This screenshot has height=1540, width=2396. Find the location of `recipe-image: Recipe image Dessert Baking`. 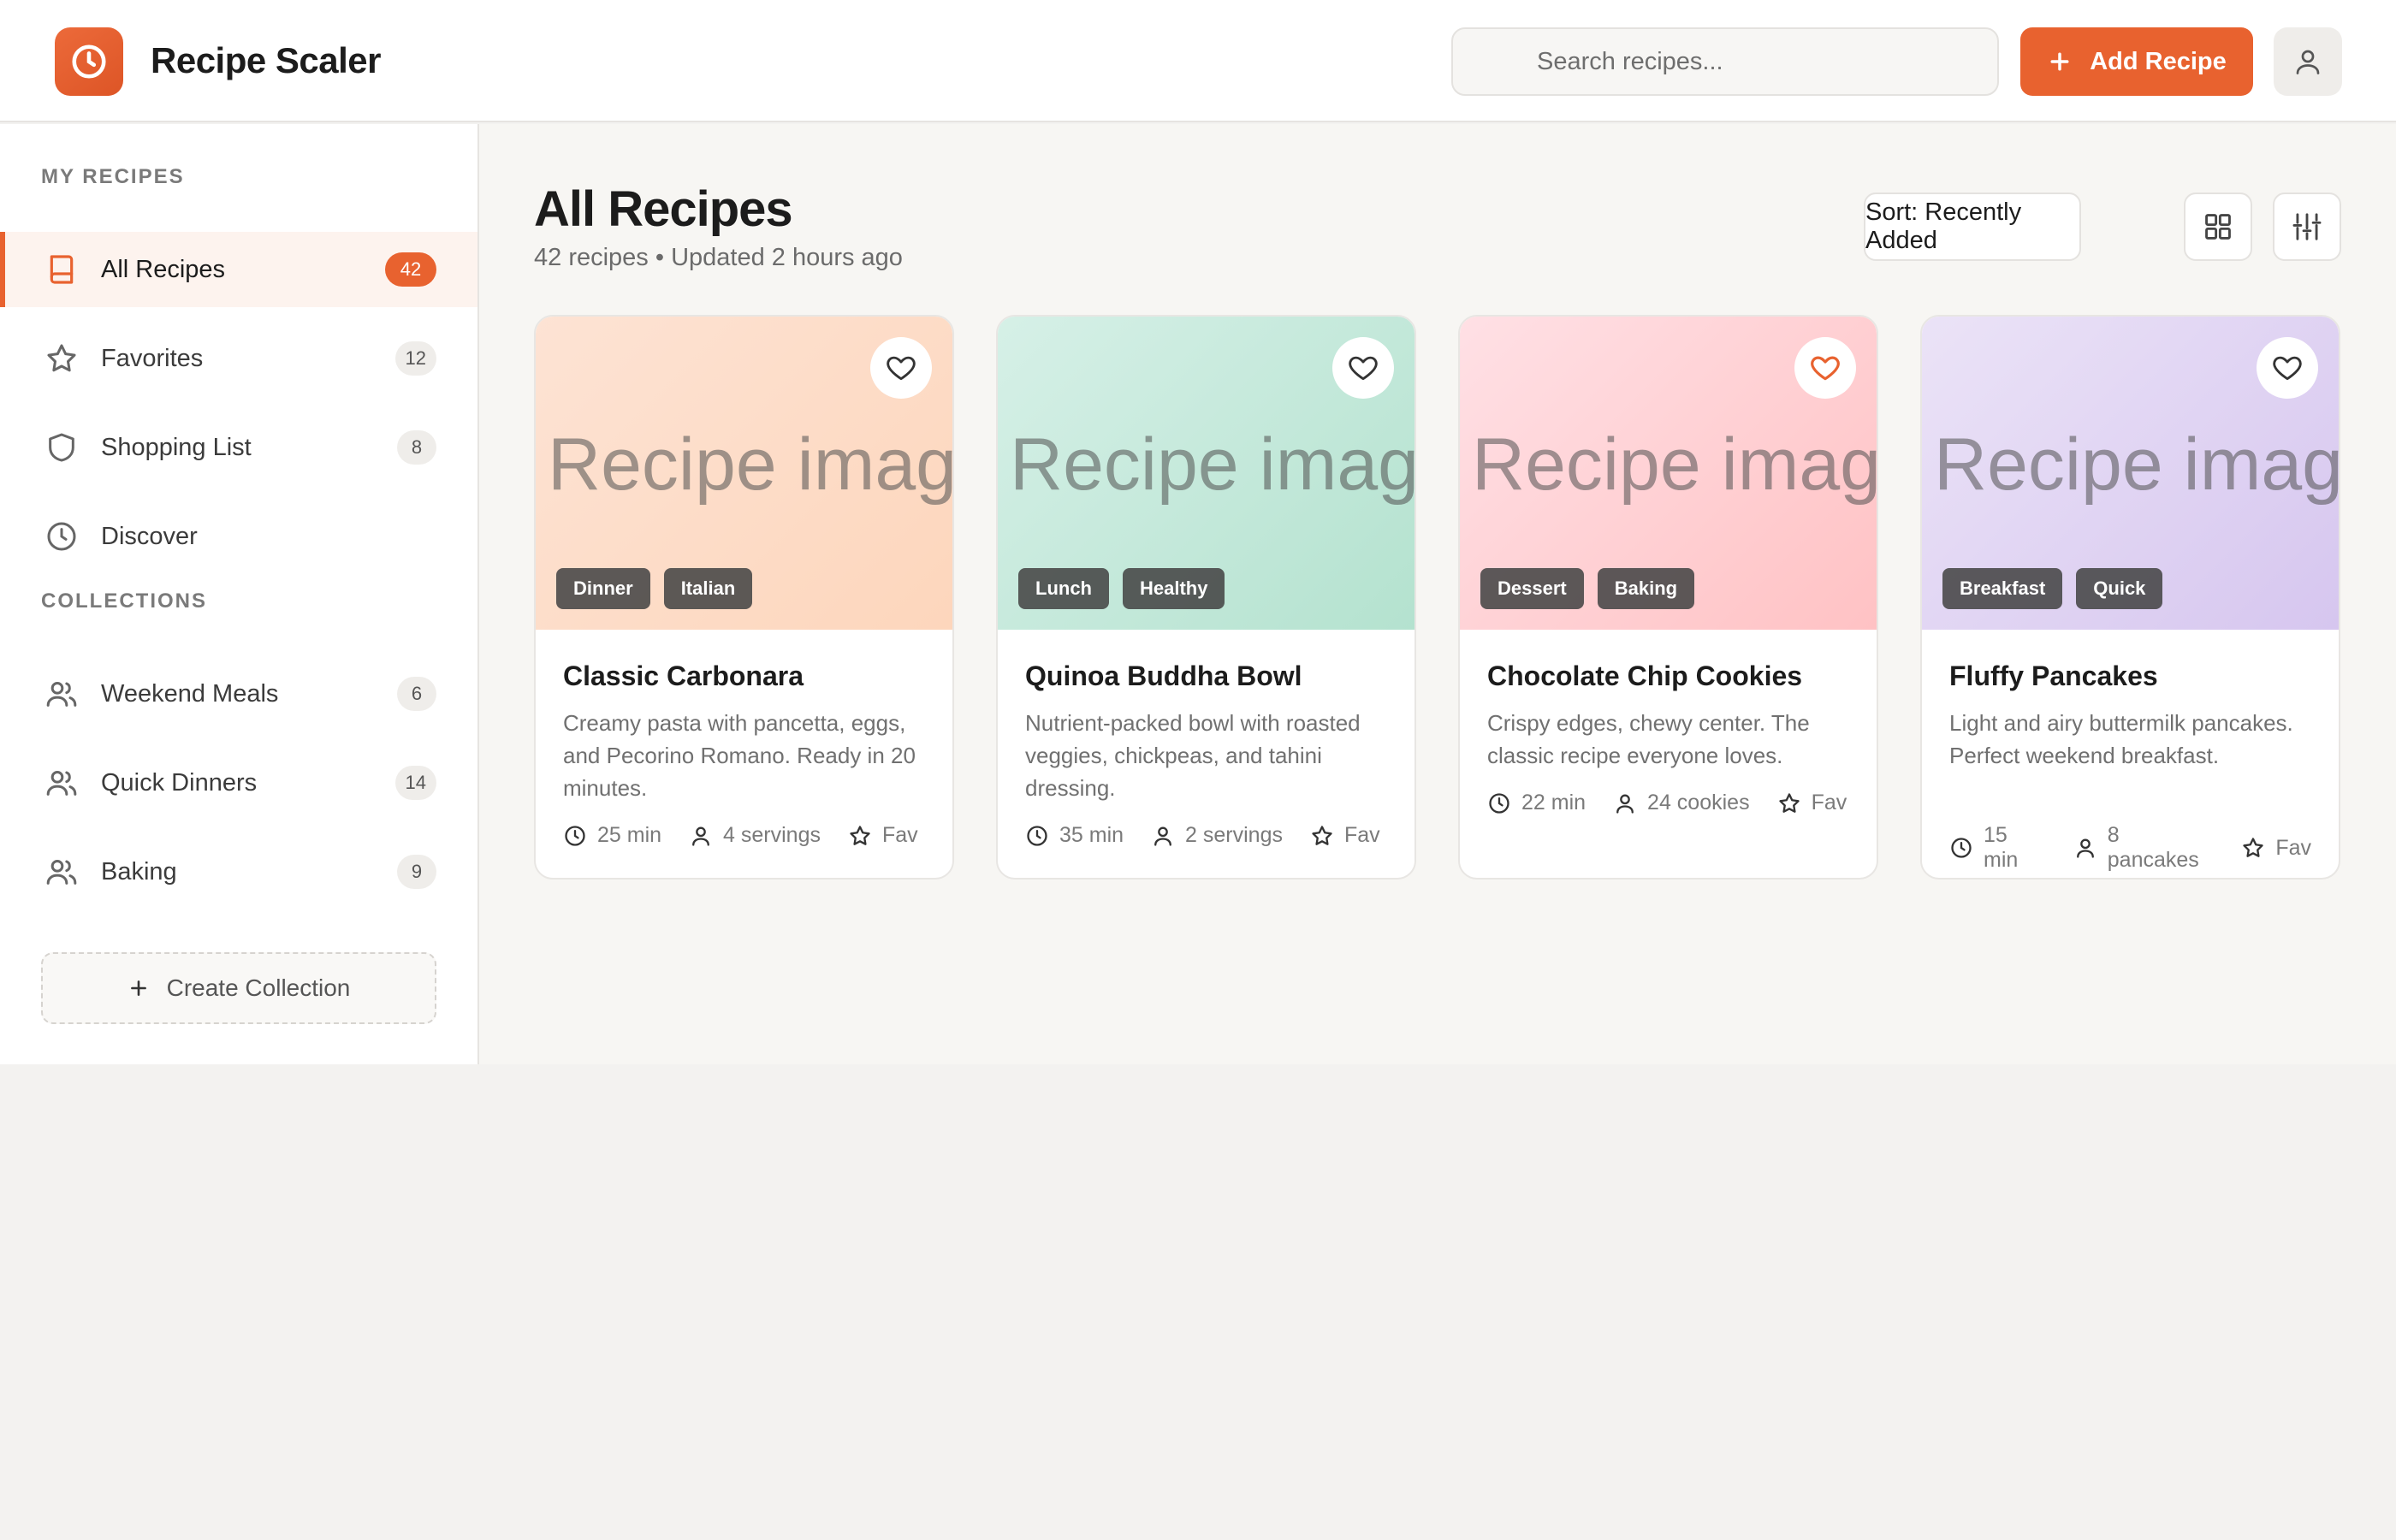

recipe-image: Recipe image Dessert Baking is located at coordinates (1668, 473).